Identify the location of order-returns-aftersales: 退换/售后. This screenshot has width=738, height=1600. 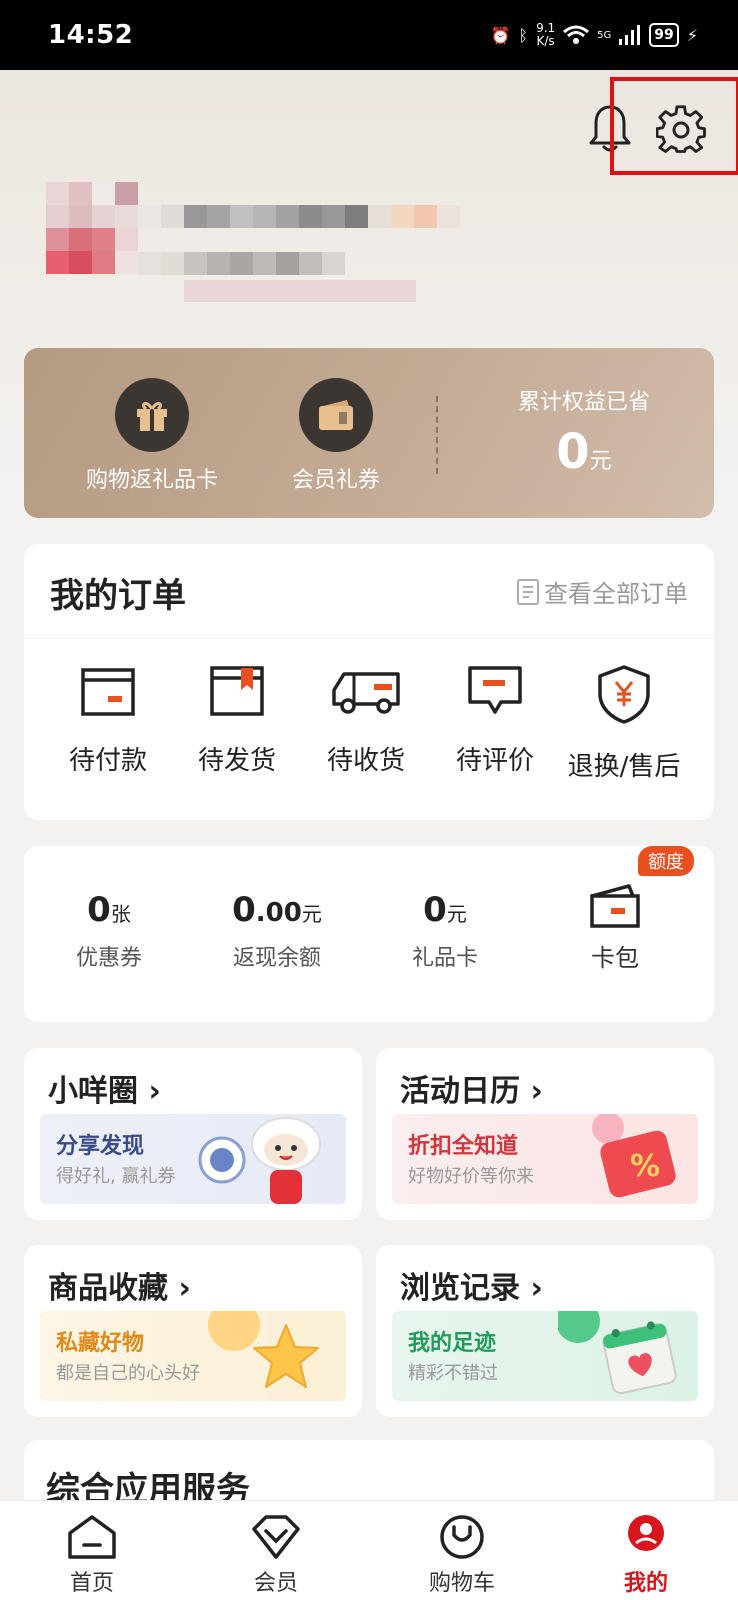
(624, 723).